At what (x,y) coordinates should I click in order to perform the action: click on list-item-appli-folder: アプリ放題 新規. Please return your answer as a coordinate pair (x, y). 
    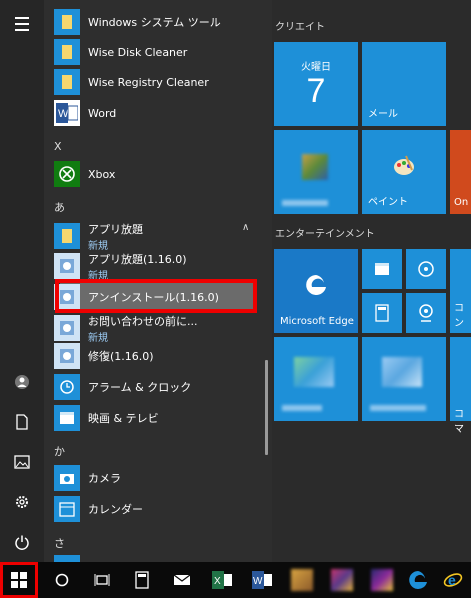
    Looking at the image, I should click on (154, 236).